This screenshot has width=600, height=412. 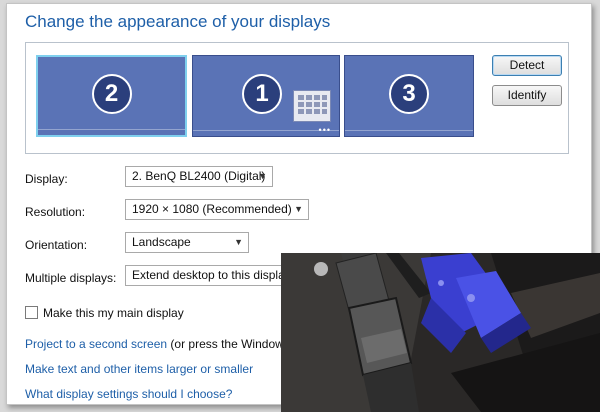 I want to click on page-title: Change the appearance of your displays, so click(x=178, y=21).